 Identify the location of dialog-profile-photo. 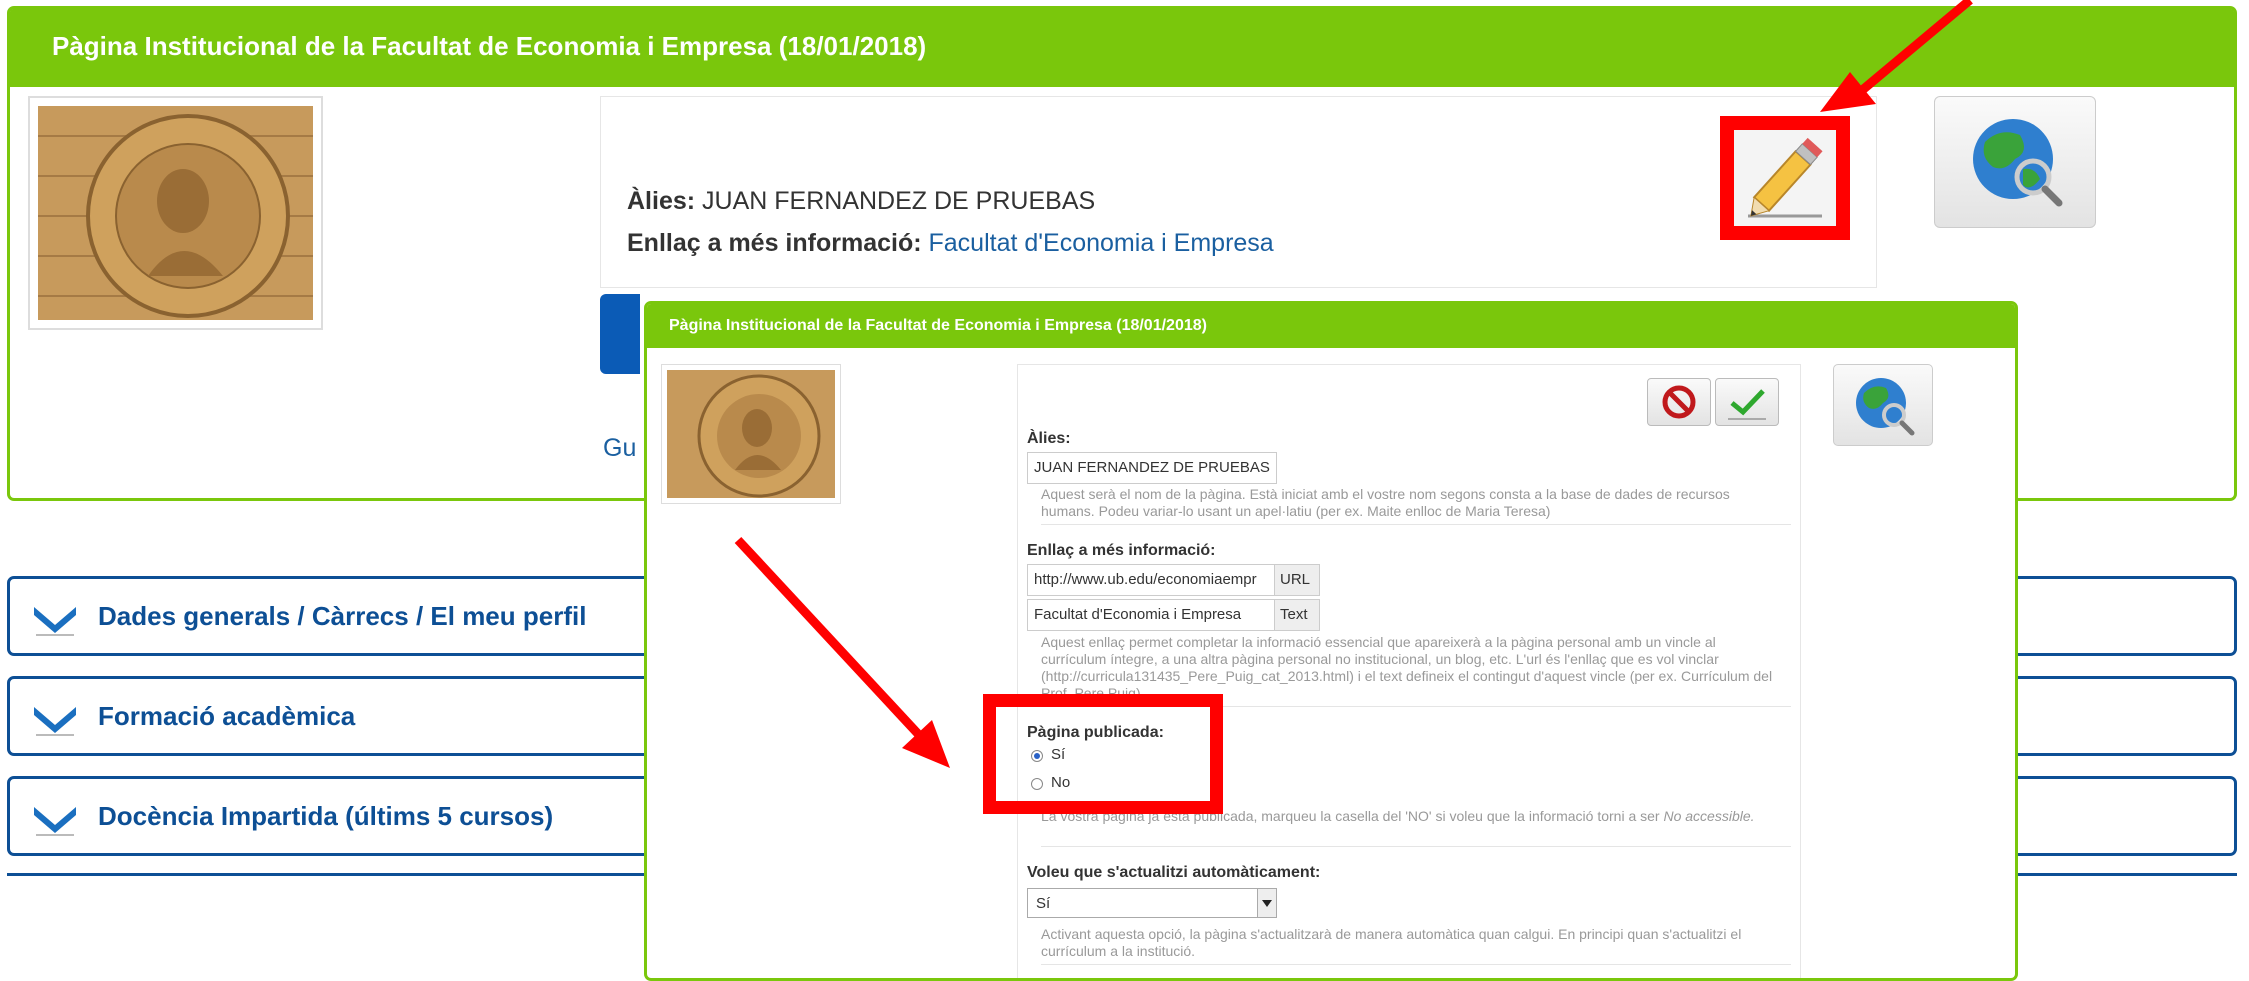
(751, 434).